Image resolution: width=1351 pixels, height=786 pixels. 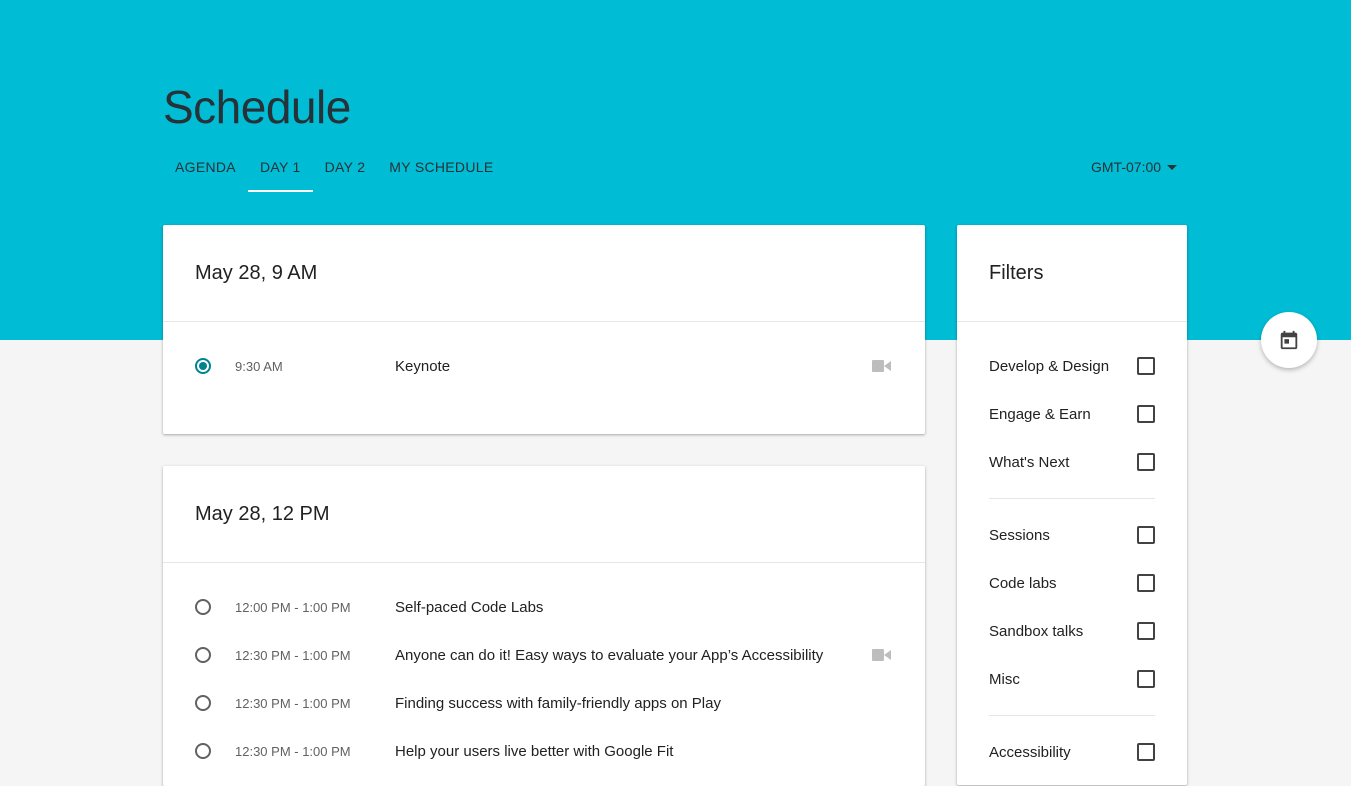 I want to click on chevron-down-icon, so click(x=1172, y=167).